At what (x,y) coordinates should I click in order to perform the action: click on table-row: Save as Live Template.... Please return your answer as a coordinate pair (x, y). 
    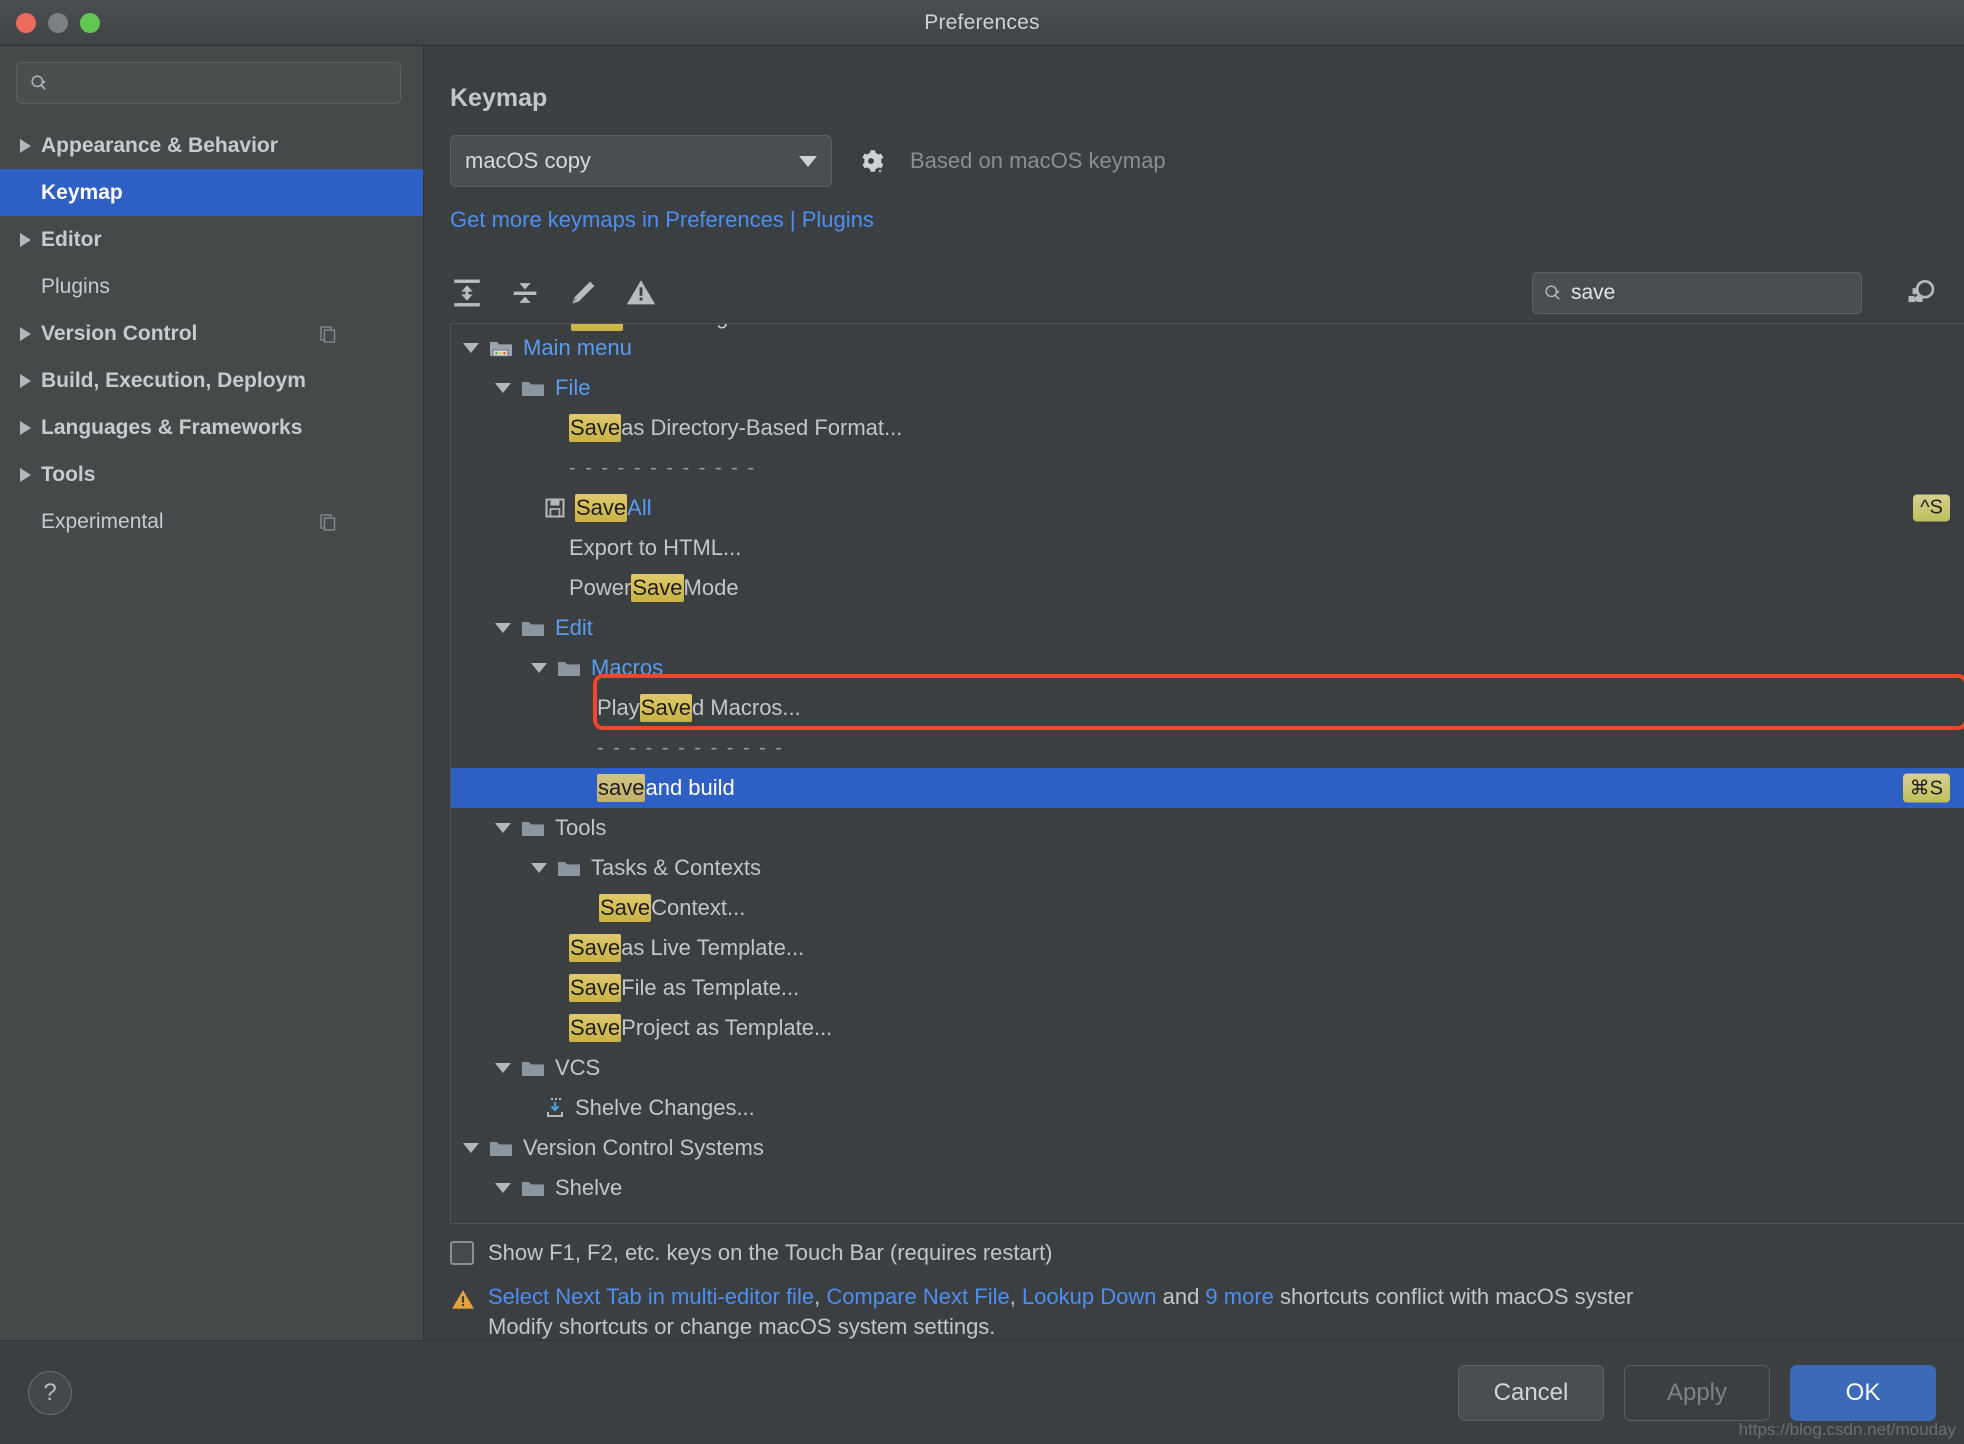
    Looking at the image, I should click on (1207, 948).